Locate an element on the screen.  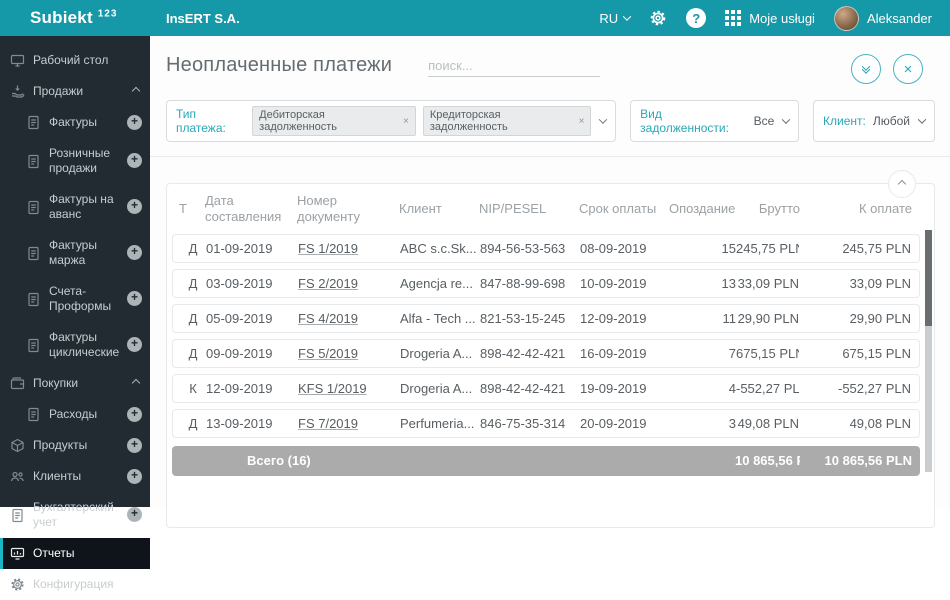
sidebar-item-expenses: Расходы + is located at coordinates (75, 414).